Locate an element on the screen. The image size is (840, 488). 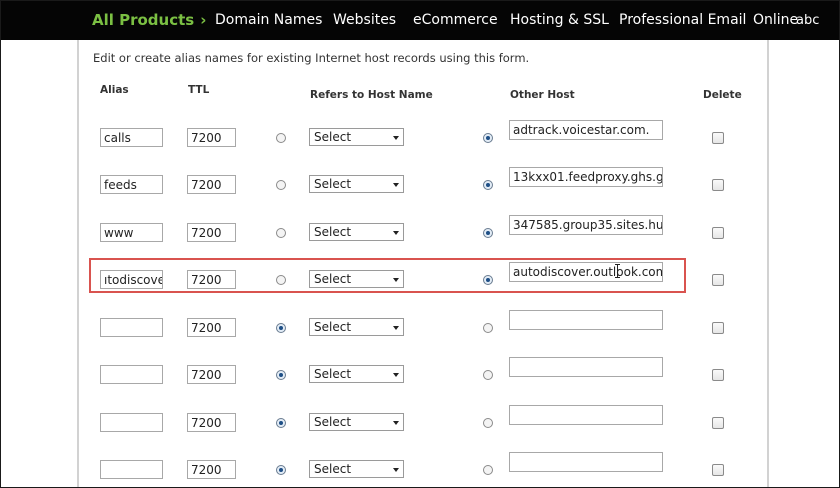
nav-ecommerce: eCommerce is located at coordinates (455, 20).